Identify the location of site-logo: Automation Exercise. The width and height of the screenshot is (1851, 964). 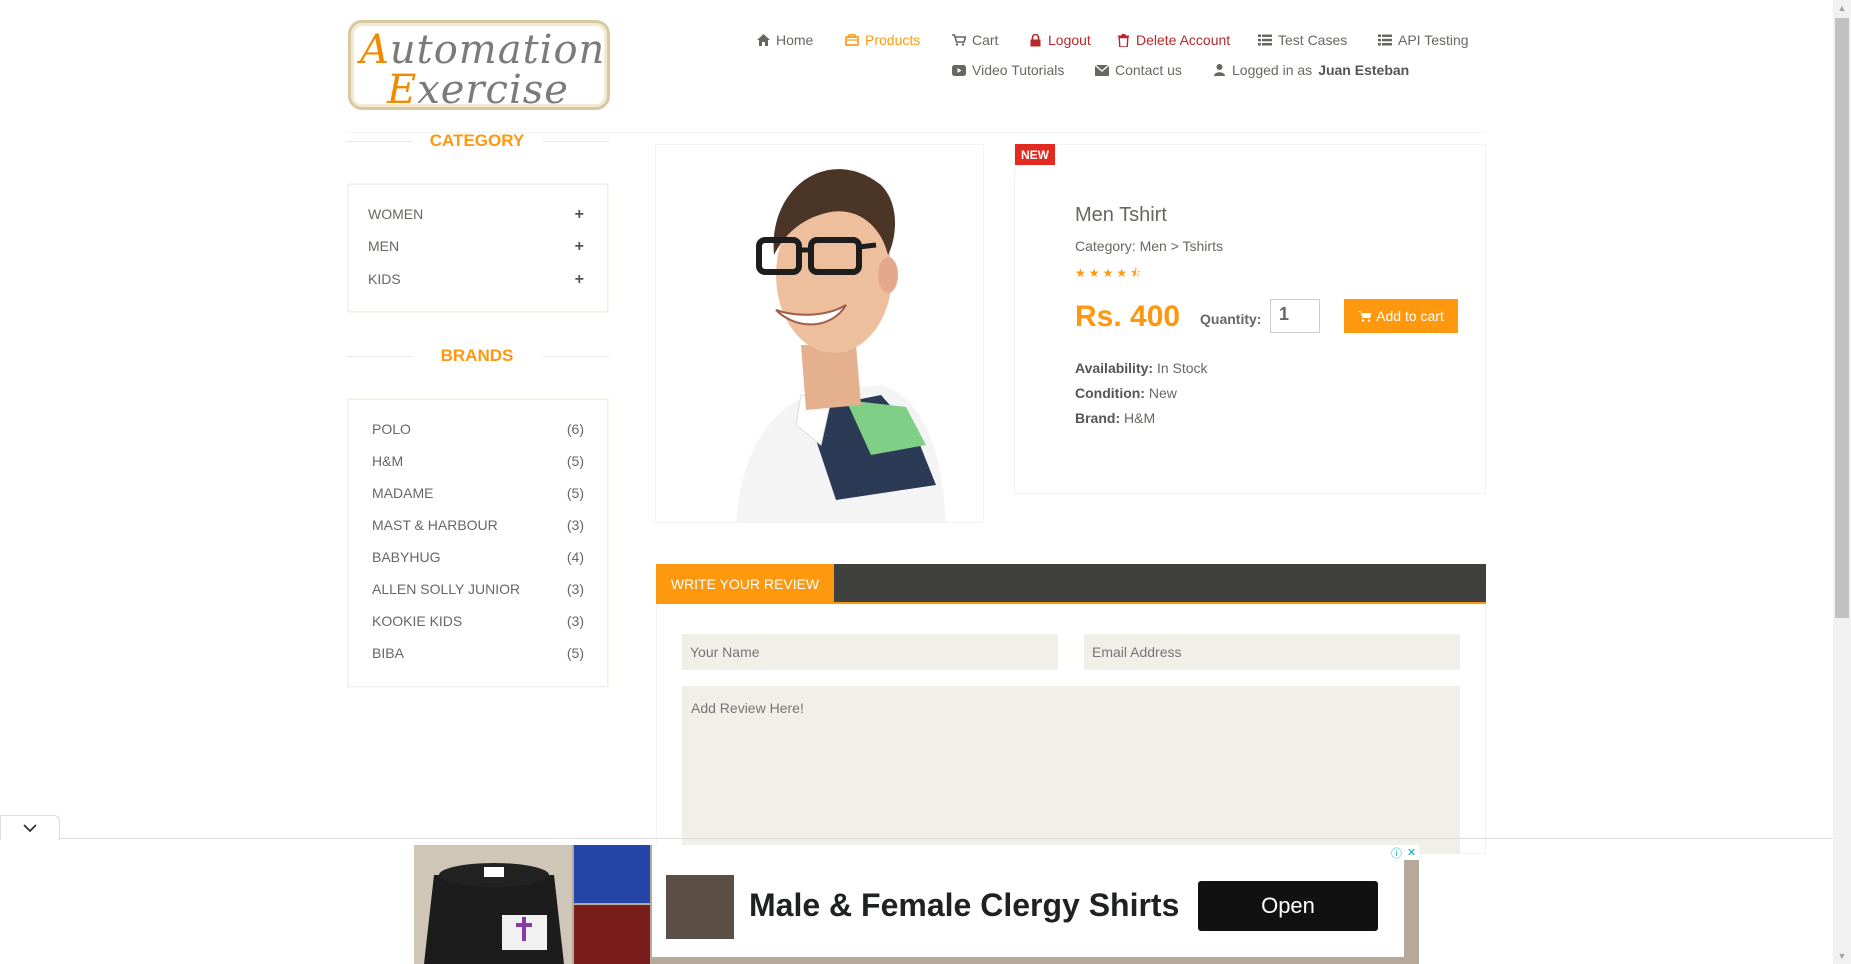
(479, 66).